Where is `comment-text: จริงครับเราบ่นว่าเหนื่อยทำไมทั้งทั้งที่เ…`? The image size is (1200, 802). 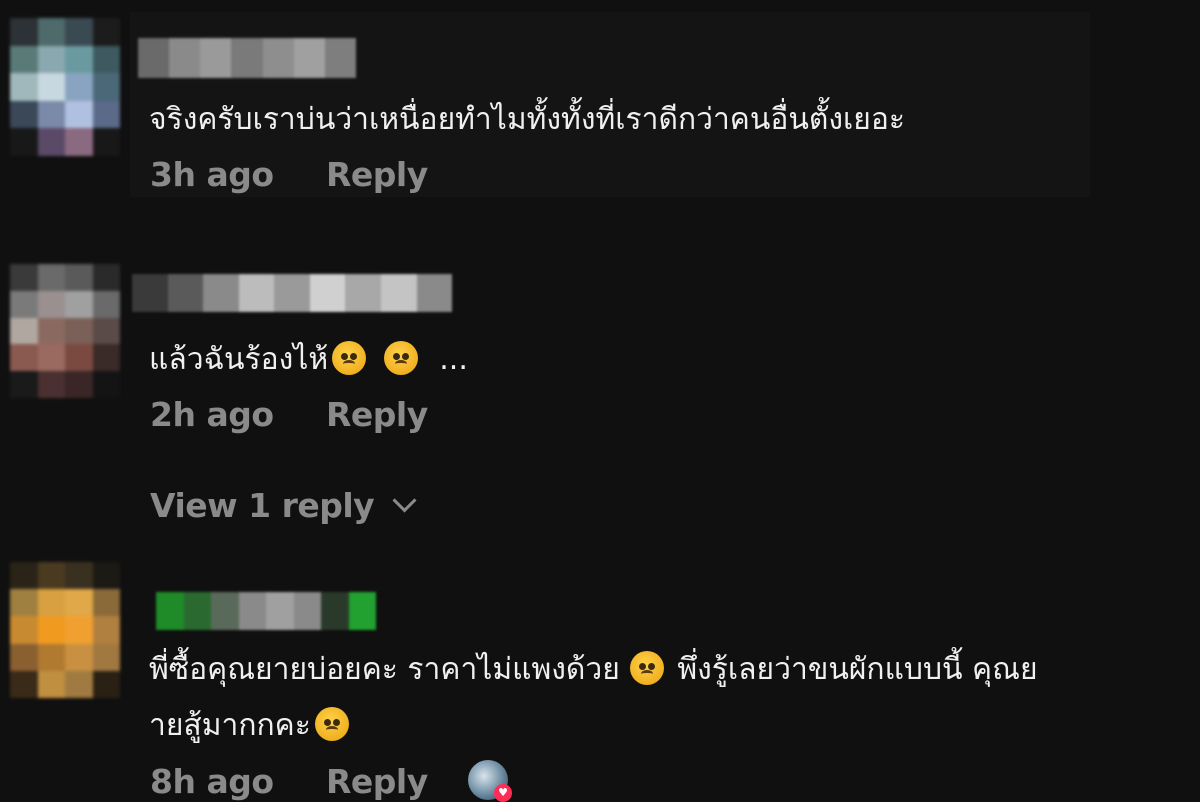
comment-text: จริงครับเราบ่นว่าเหนื่อยทำไมทั้งทั้งที่เ… is located at coordinates (527, 119).